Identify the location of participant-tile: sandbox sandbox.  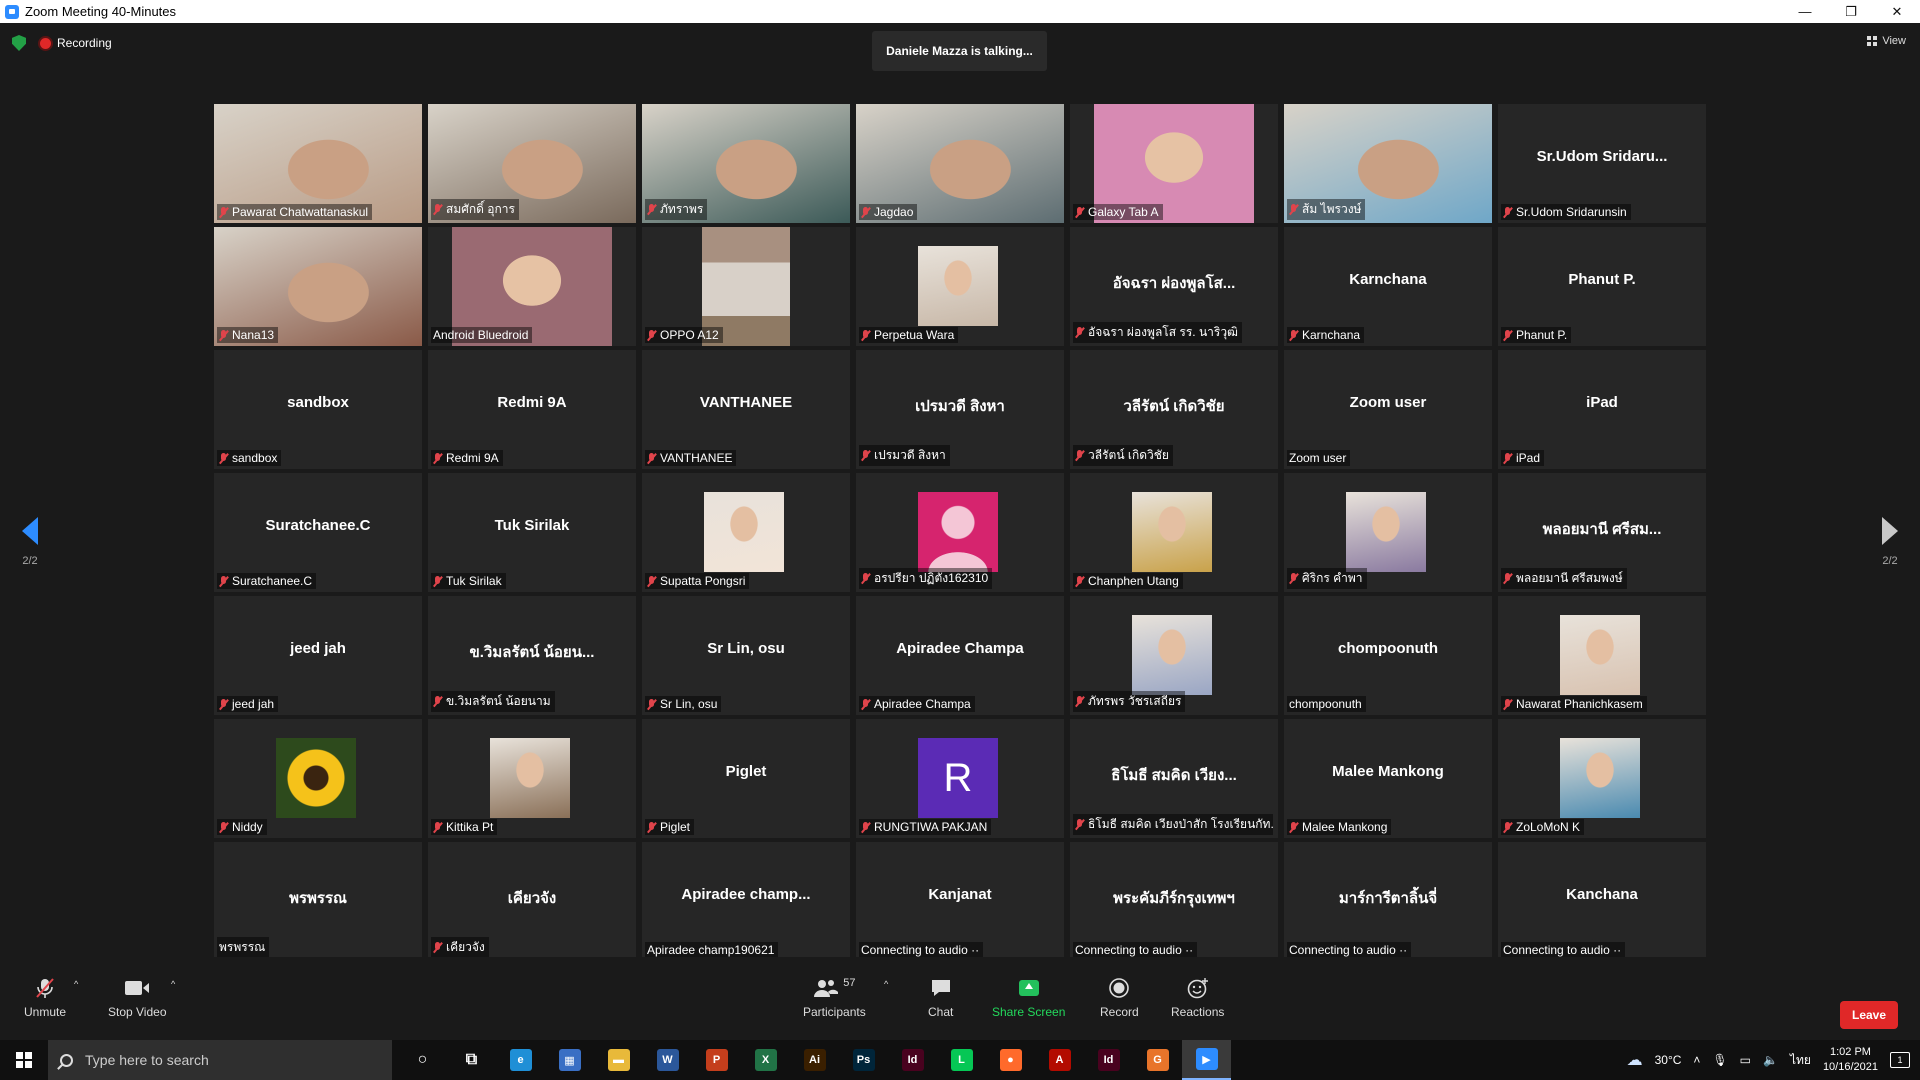
(318, 409).